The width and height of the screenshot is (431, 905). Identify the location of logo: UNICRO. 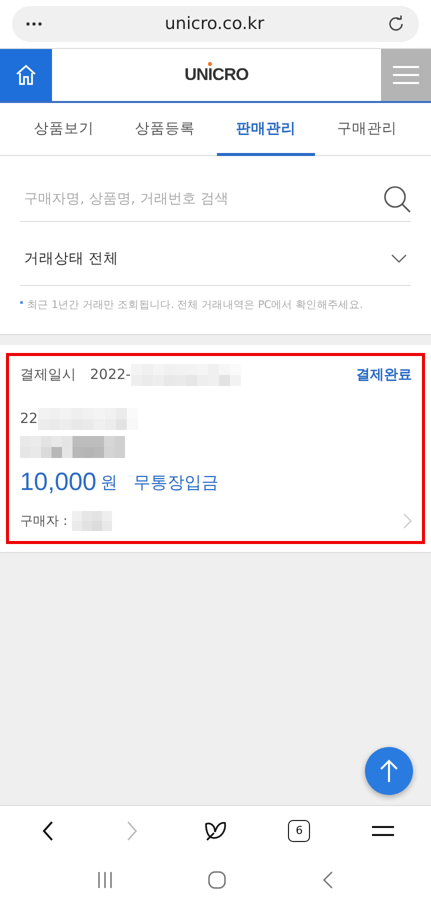
(216, 75).